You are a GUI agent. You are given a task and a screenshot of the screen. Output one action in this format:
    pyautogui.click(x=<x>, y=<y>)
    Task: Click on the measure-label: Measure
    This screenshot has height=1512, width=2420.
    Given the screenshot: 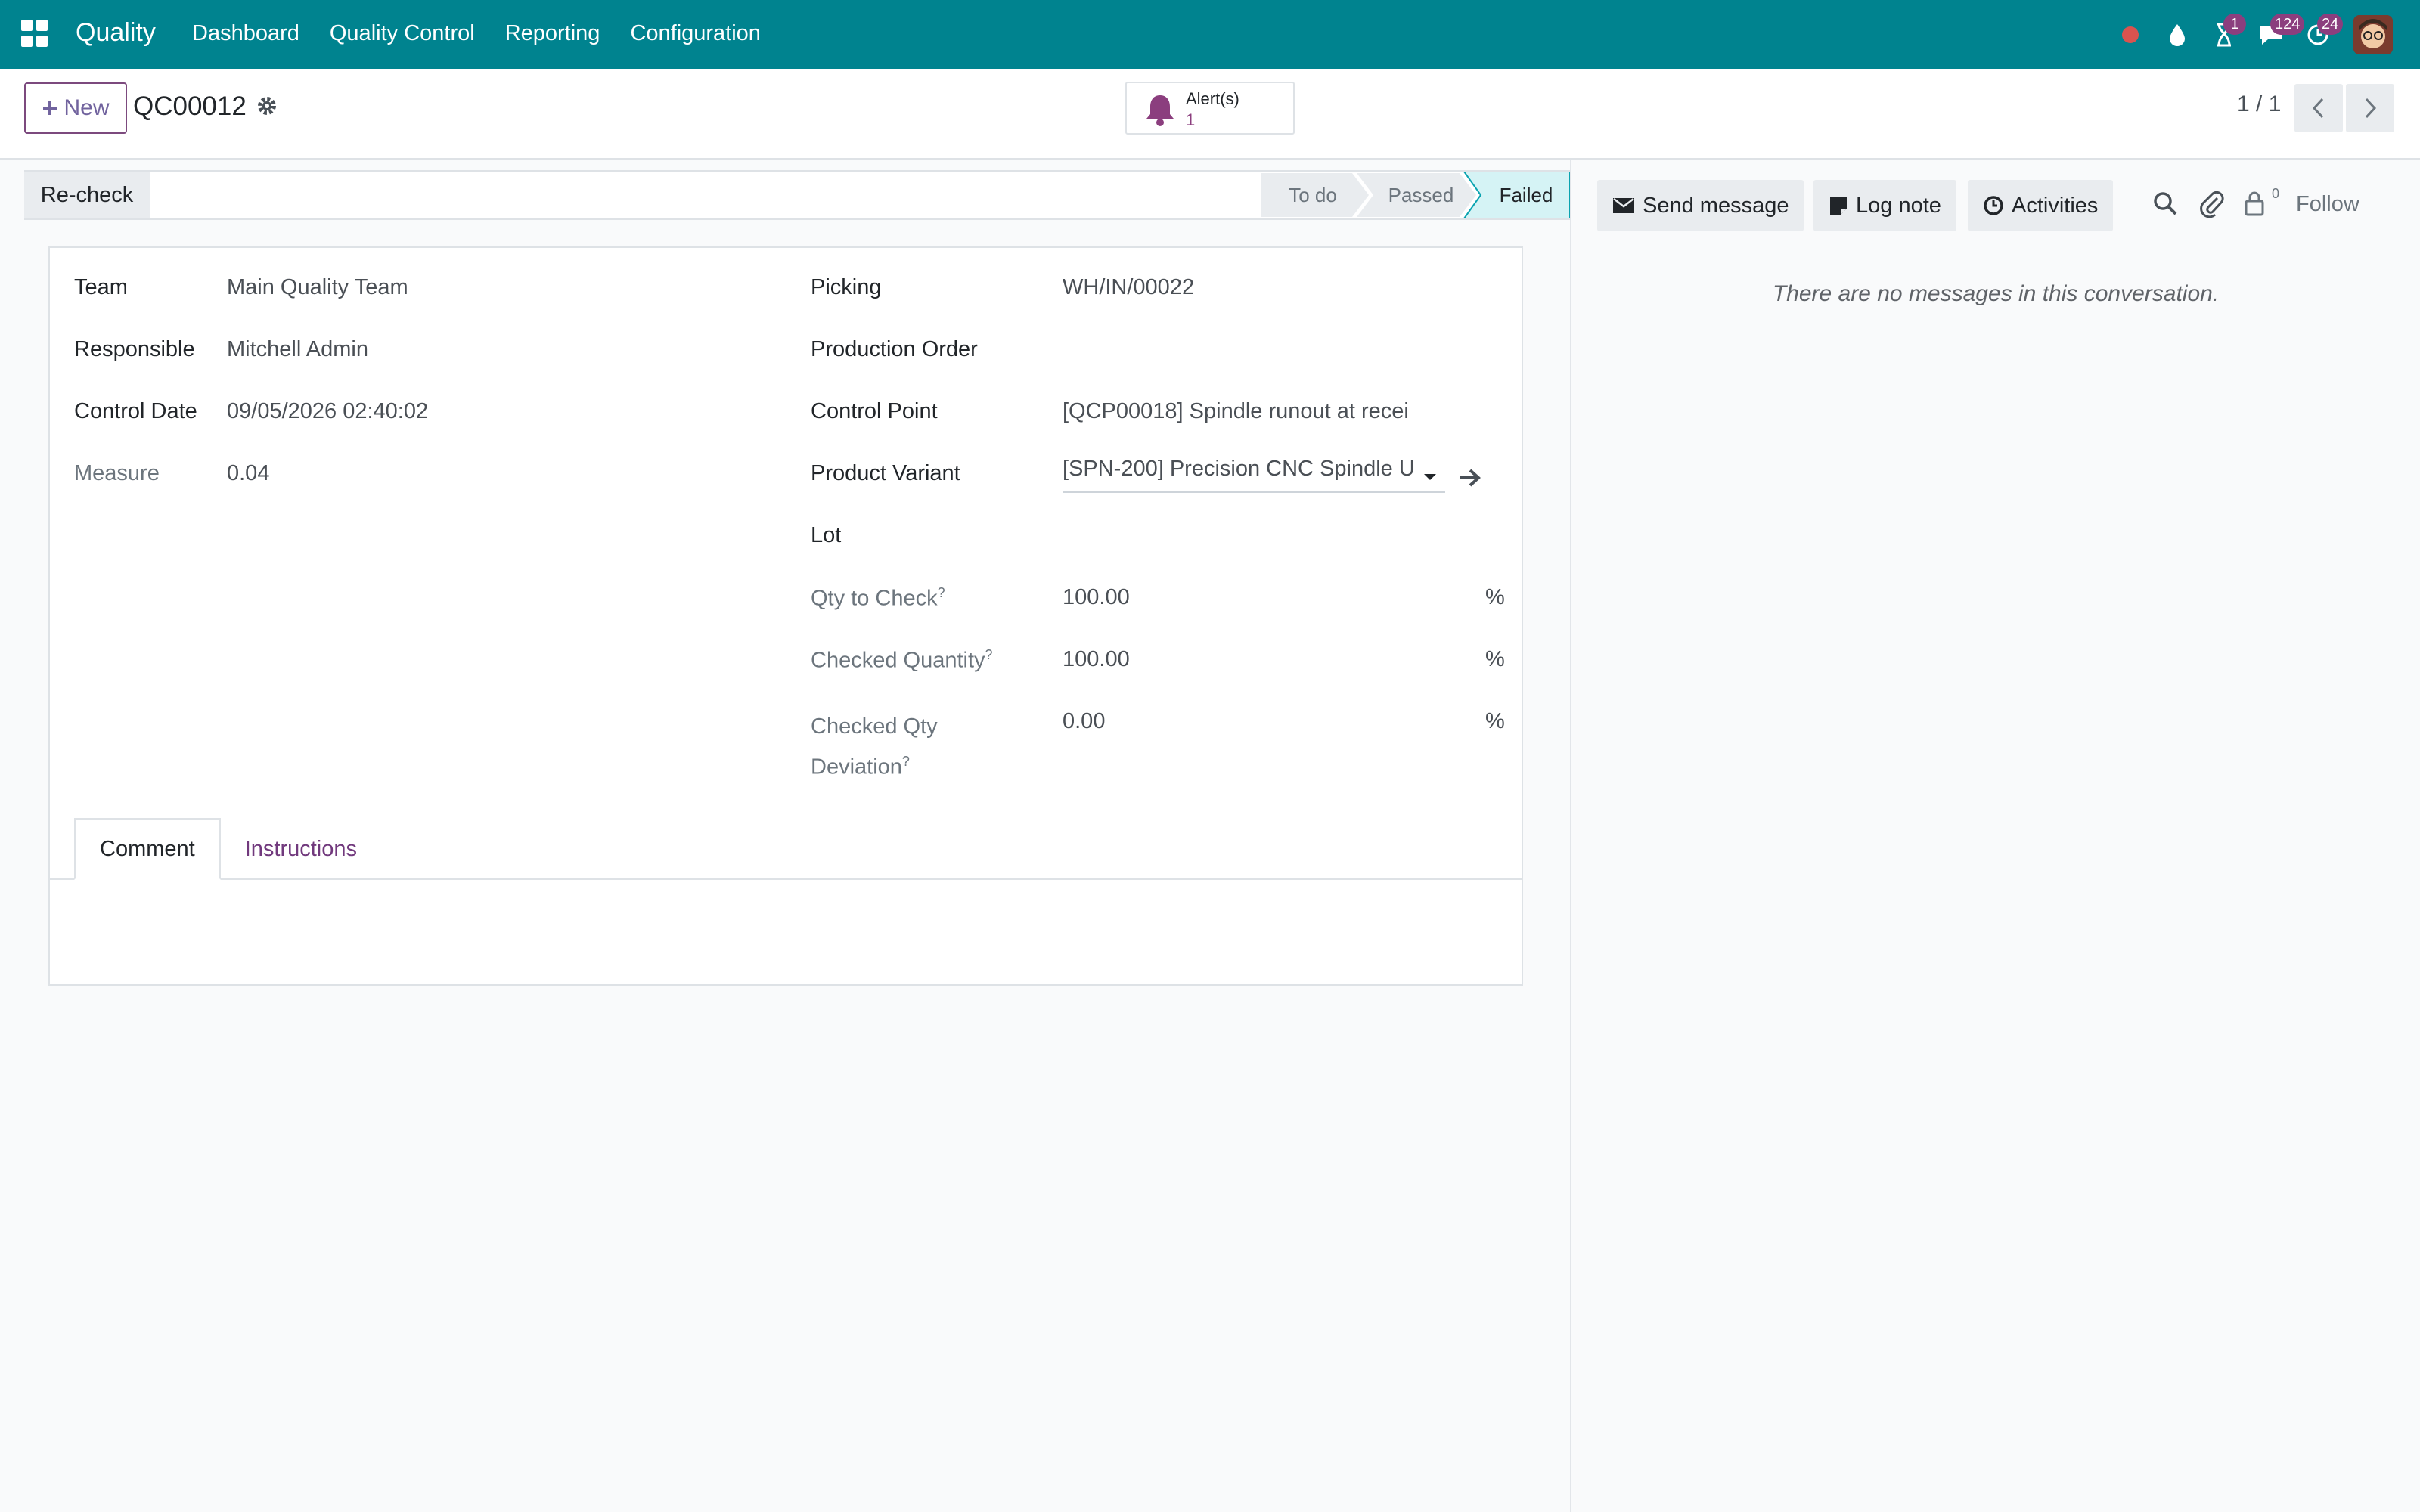 What is the action you would take?
    pyautogui.click(x=117, y=473)
    